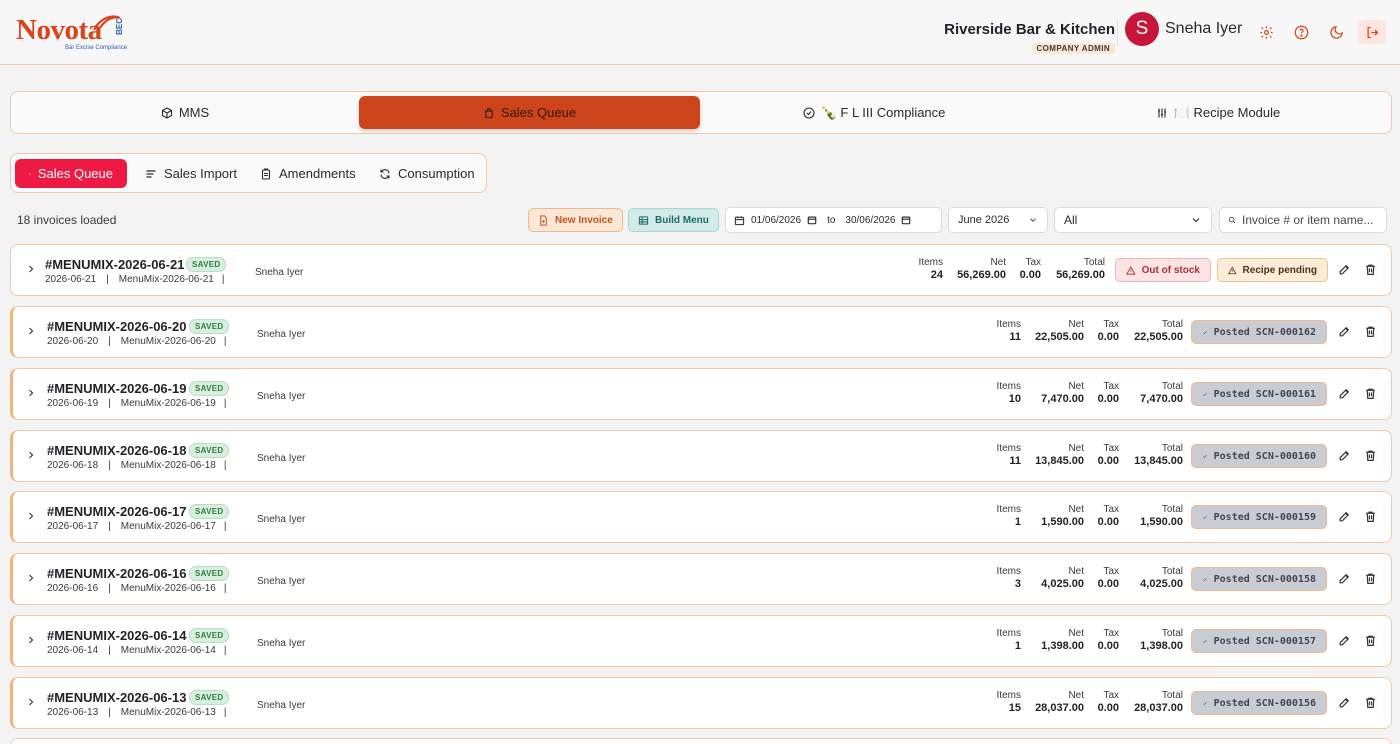  What do you see at coordinates (117, 635) in the screenshot?
I see `invoice-number: #MENUMIX-2026-06-14` at bounding box center [117, 635].